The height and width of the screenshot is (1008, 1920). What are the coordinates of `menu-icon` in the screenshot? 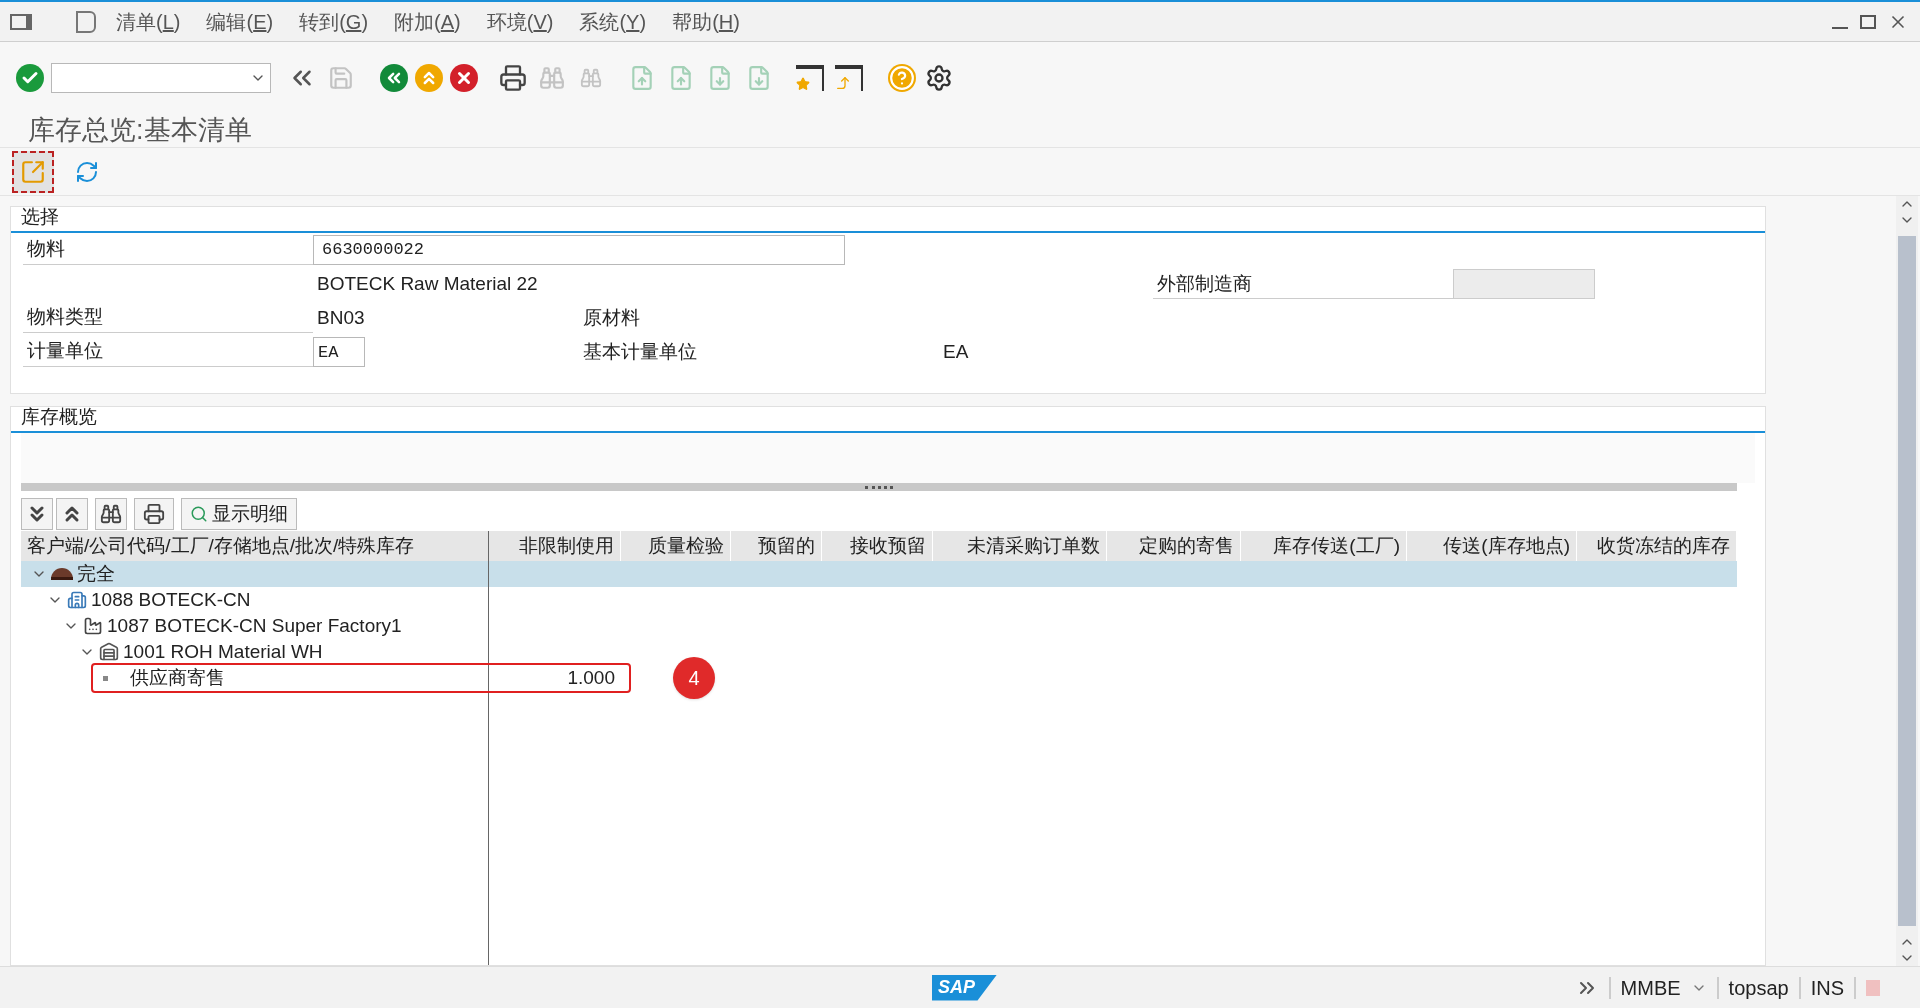 It's located at (21, 21).